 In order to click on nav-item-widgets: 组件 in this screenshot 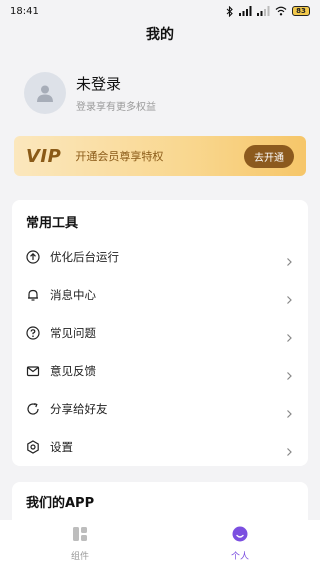, I will do `click(80, 544)`.